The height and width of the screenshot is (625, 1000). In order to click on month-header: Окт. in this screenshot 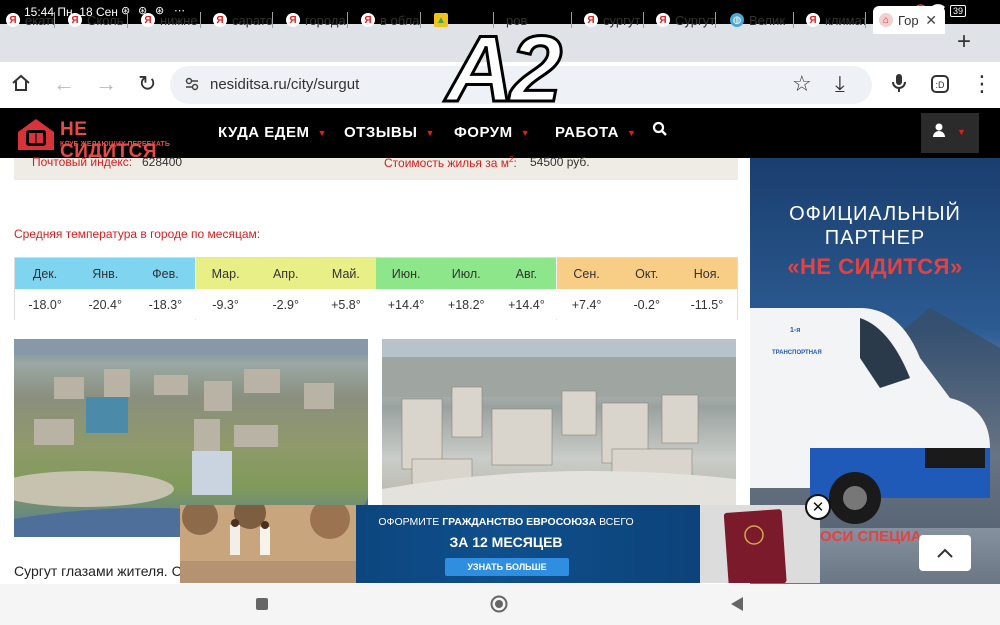, I will do `click(646, 273)`.